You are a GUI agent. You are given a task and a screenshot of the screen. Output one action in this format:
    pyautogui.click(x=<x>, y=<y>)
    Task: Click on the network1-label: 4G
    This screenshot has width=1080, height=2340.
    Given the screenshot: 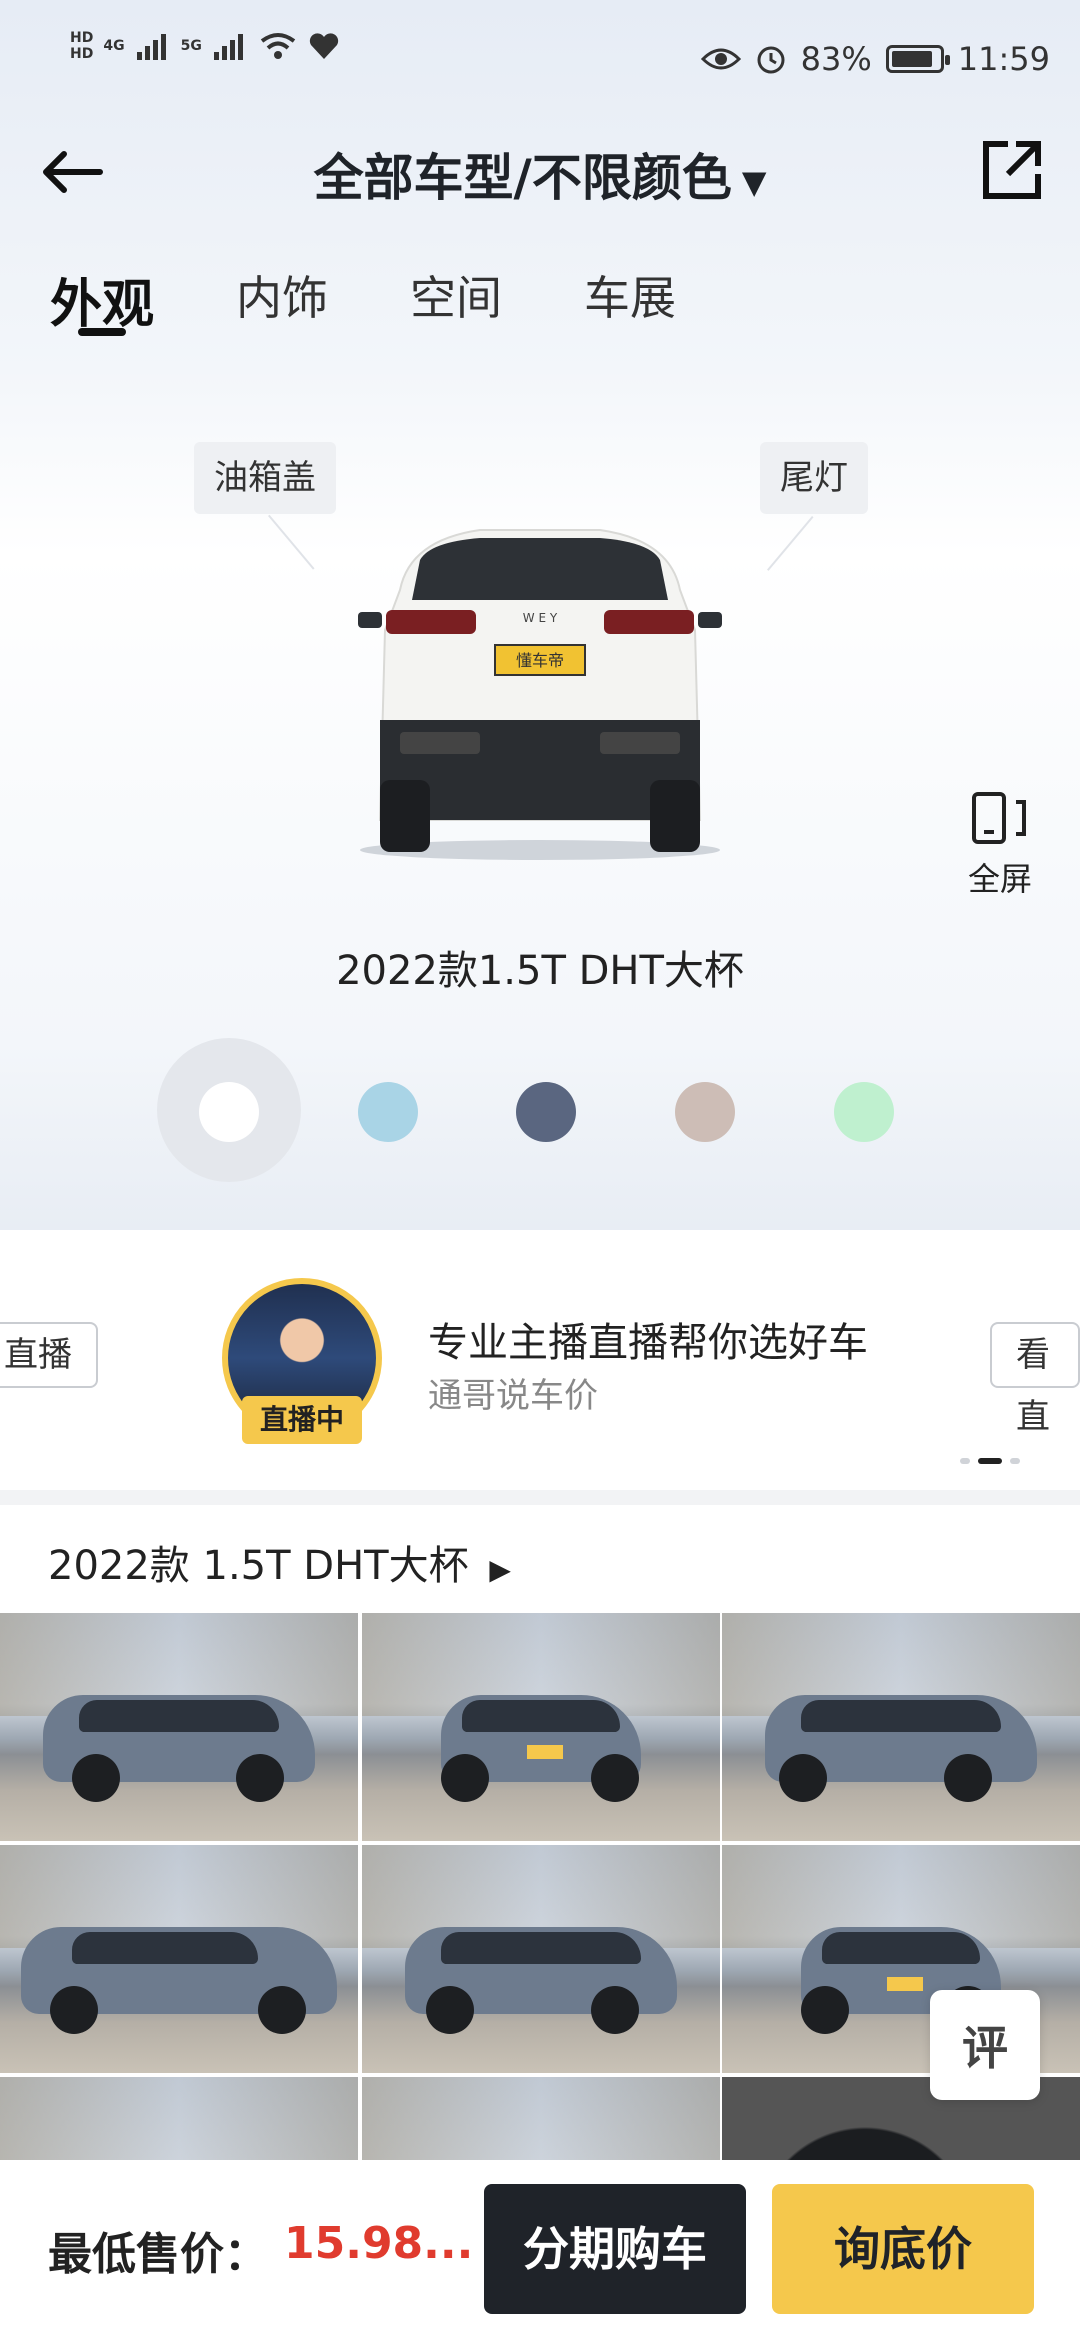 What is the action you would take?
    pyautogui.click(x=114, y=46)
    